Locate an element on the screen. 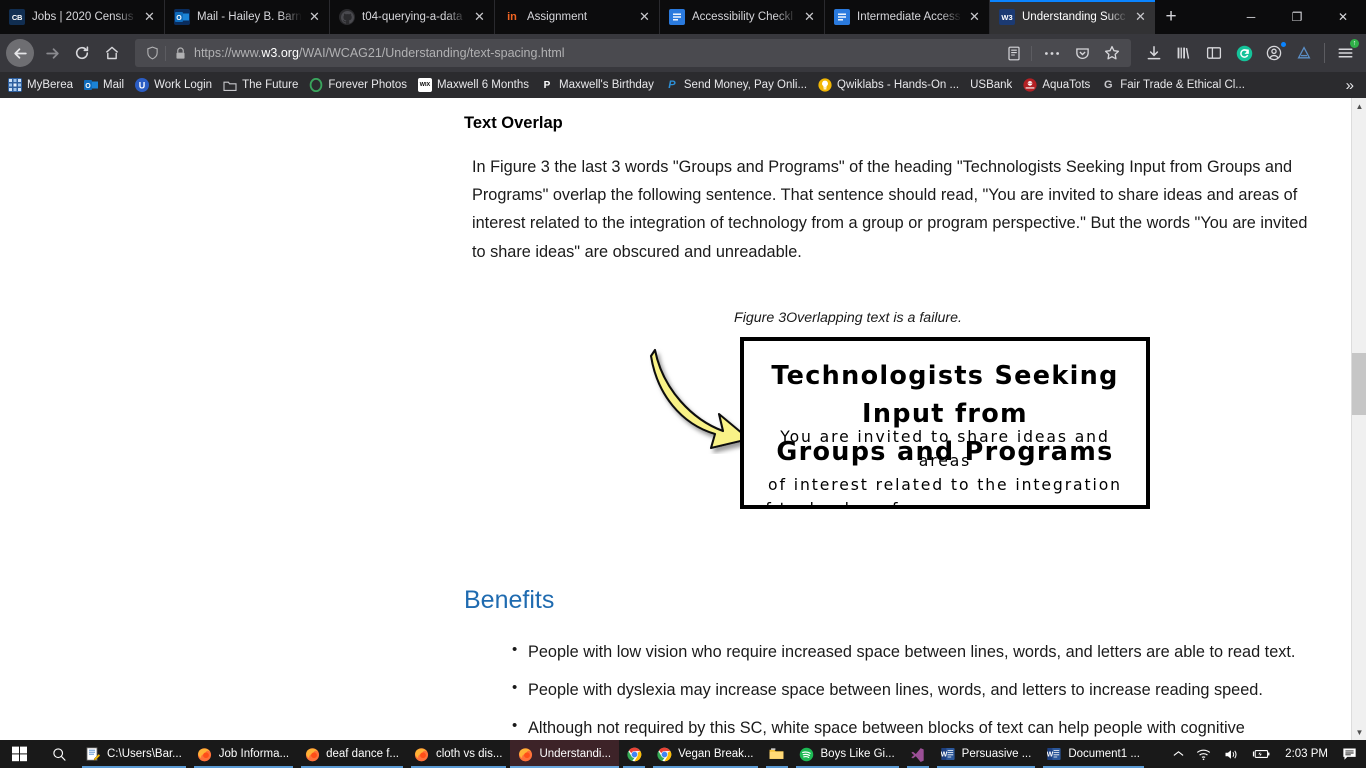 This screenshot has height=768, width=1366. grammarly-icon is located at coordinates (1244, 53).